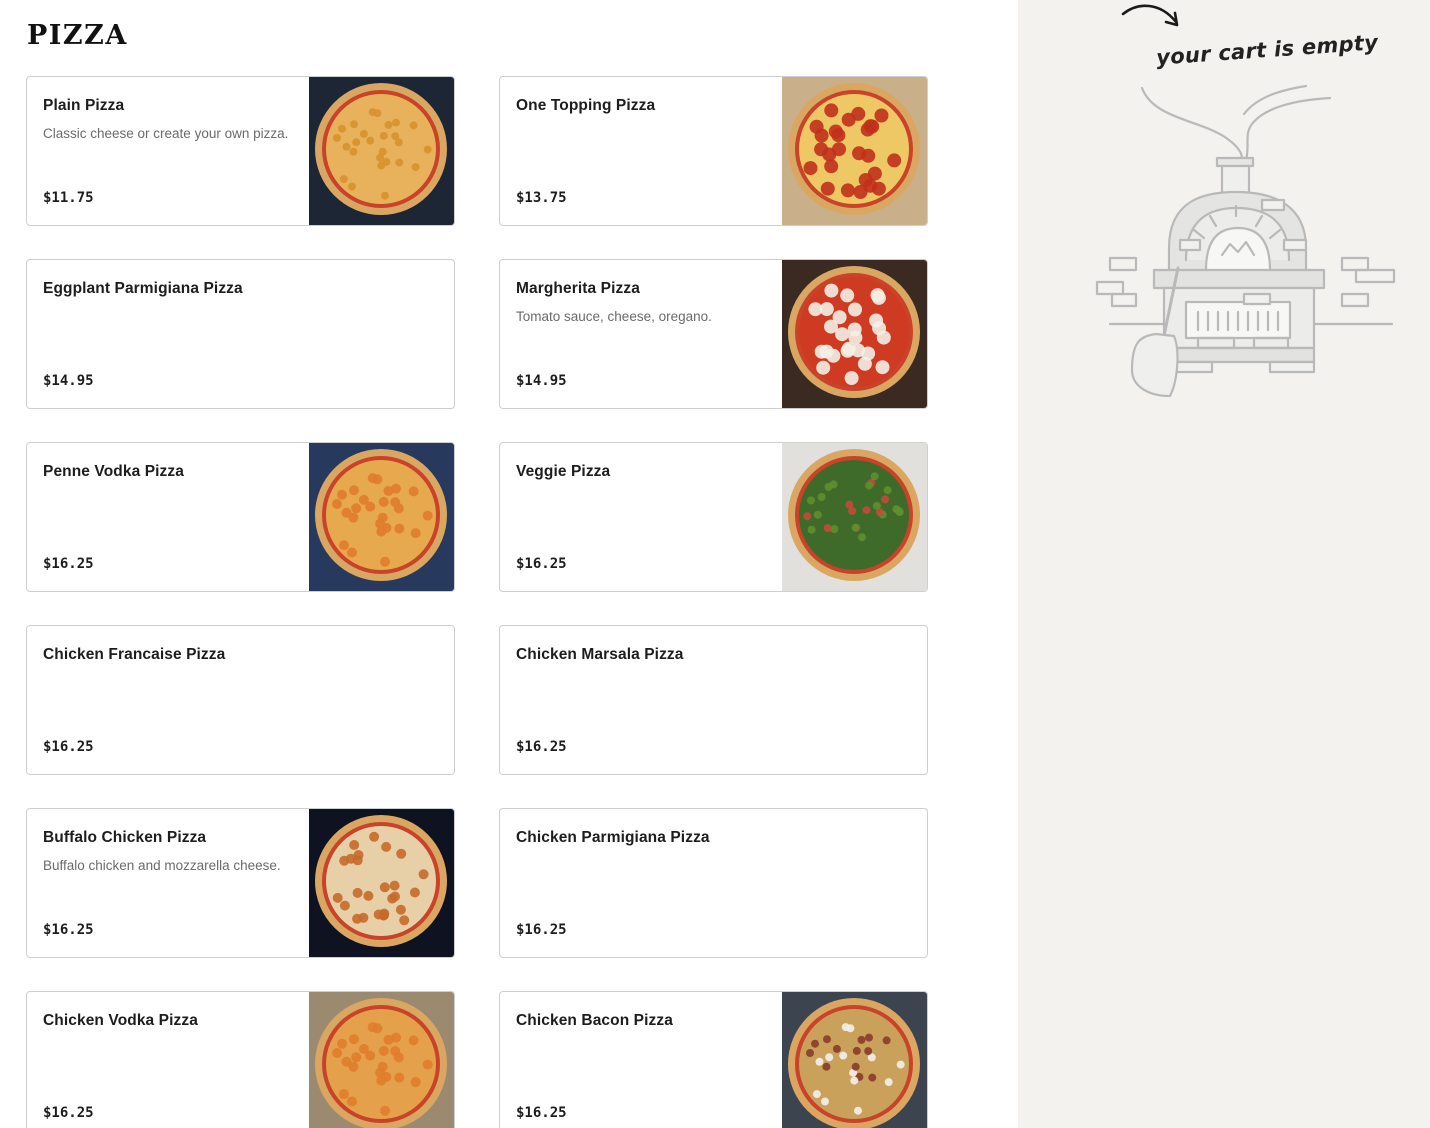 This screenshot has height=1128, width=1430. Describe the element at coordinates (240, 334) in the screenshot. I see `menu-item-card-eggplant-parmigiana-pizza: Eggplant Parmigiana Pizza $14.95` at that location.